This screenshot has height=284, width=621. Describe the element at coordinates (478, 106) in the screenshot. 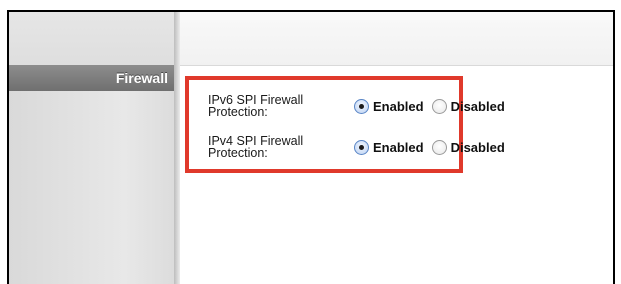

I see `ipv6-disabled-label: Disabled` at that location.